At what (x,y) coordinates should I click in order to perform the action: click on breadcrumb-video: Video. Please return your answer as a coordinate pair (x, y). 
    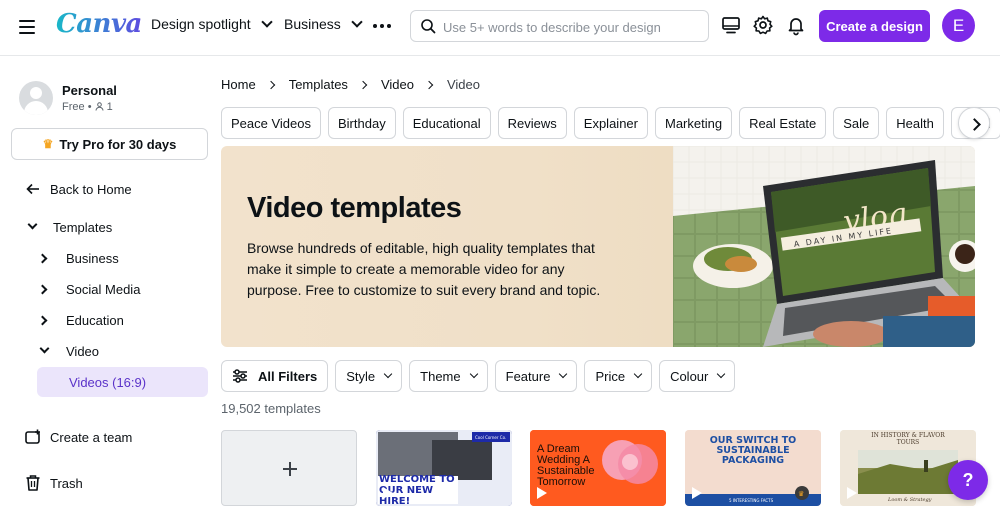
    Looking at the image, I should click on (397, 84).